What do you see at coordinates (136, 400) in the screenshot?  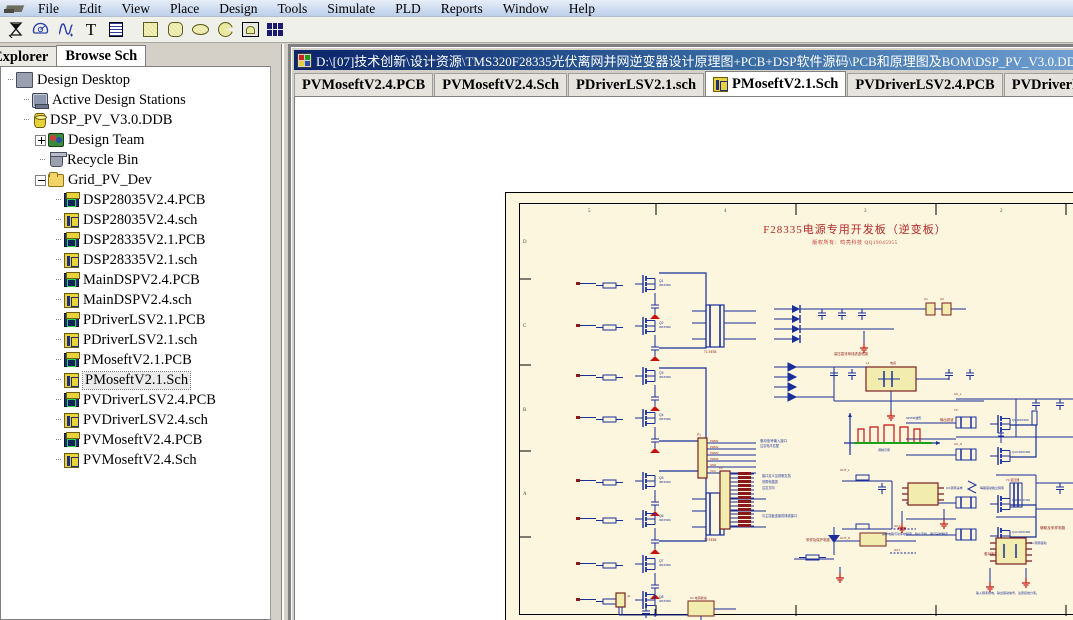 I see `tree-item: PVDriverLSV2.4.PCB` at bounding box center [136, 400].